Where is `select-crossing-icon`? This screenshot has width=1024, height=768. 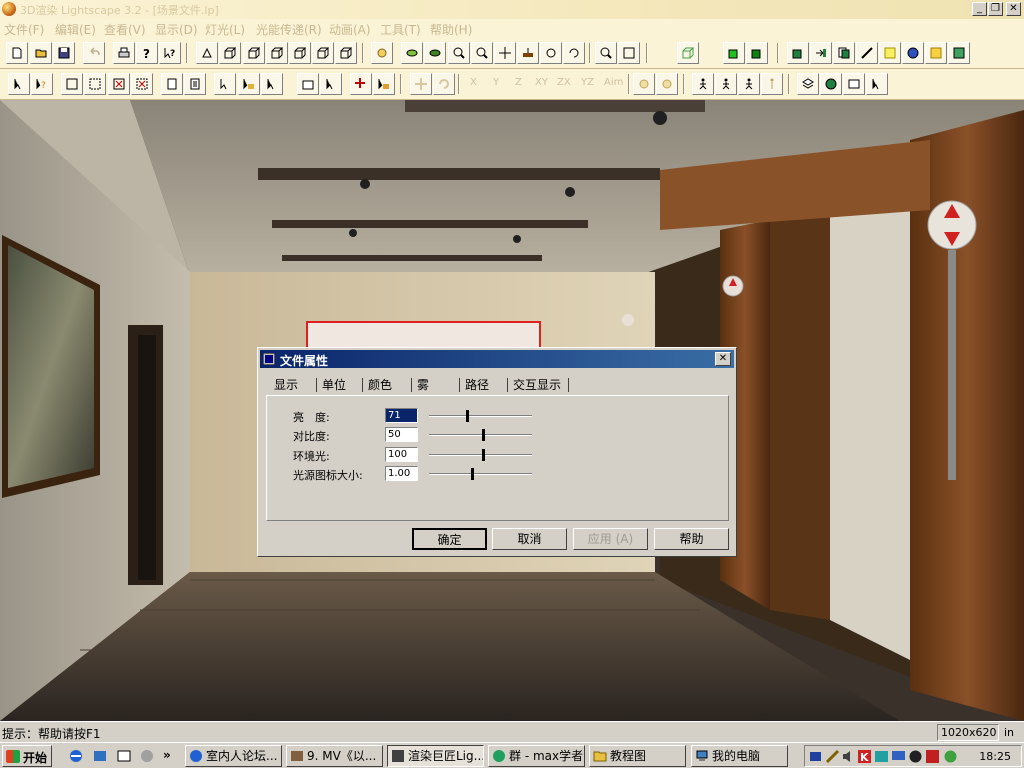 select-crossing-icon is located at coordinates (95, 84).